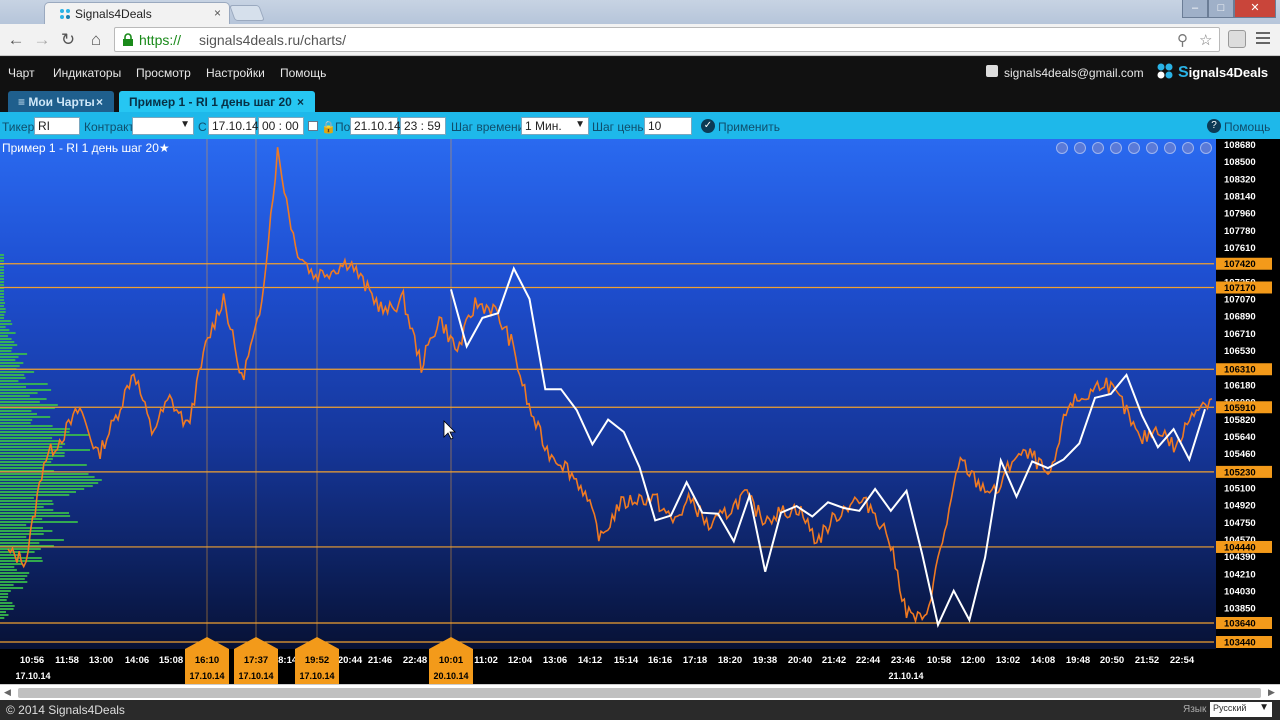  Describe the element at coordinates (1237, 39) in the screenshot. I see `extension-icon` at that location.